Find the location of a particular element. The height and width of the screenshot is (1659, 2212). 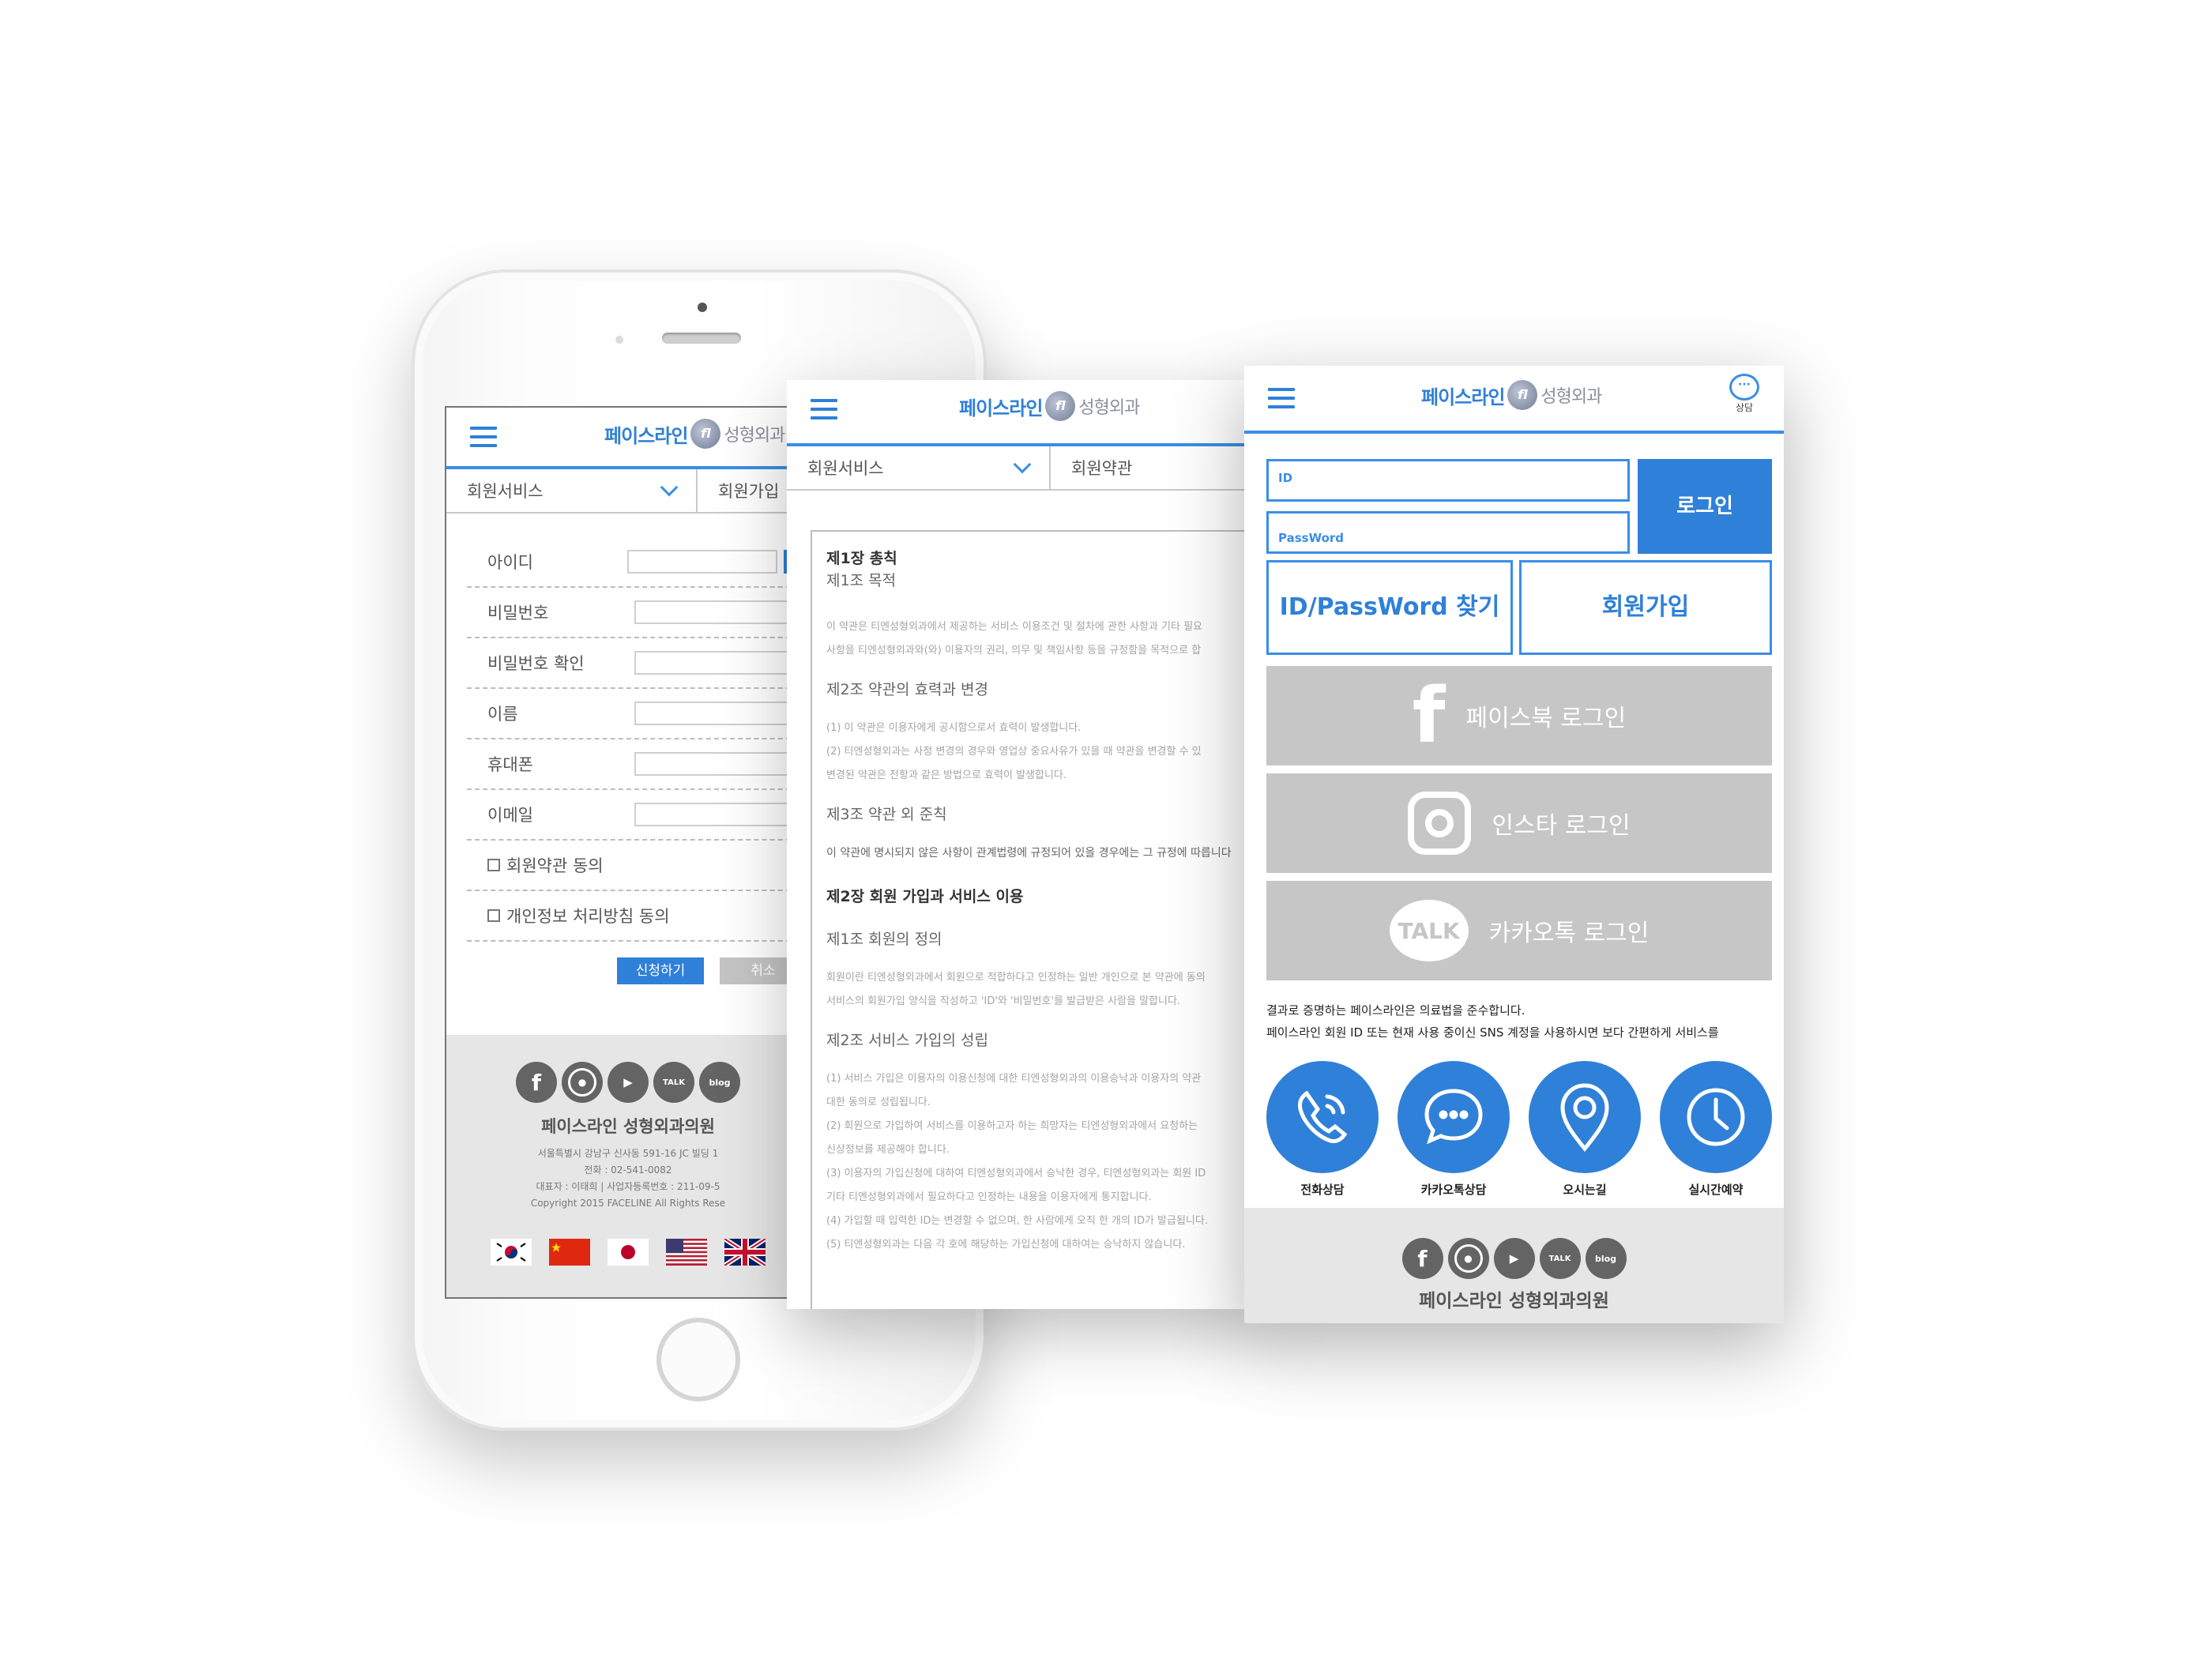

form-row-password: 비밀번호 is located at coordinates (637, 613).